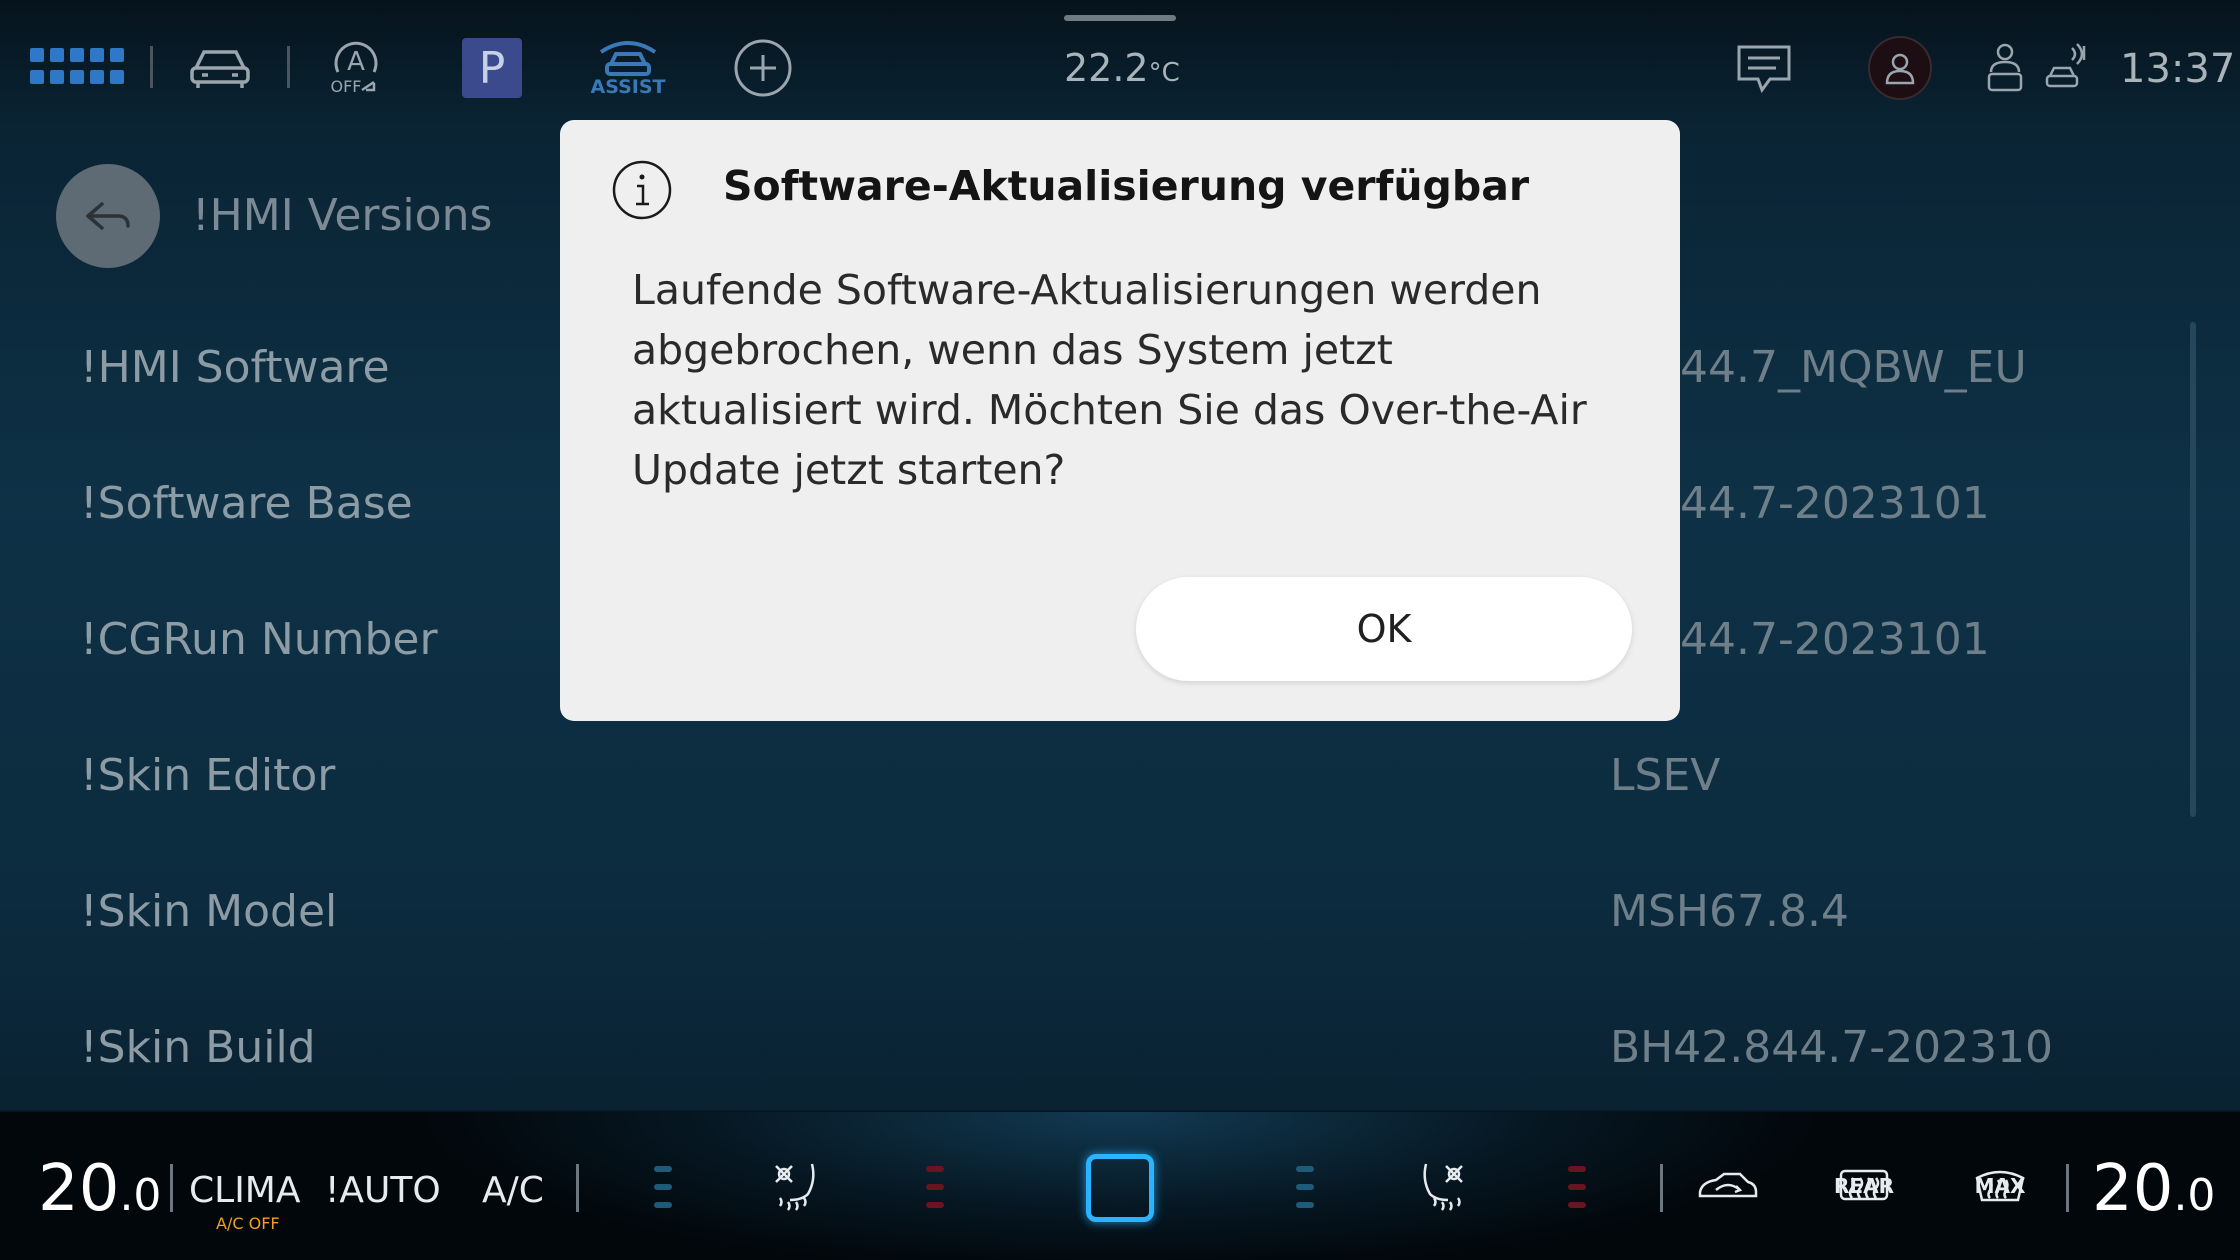  I want to click on ok-button: OK, so click(1384, 629).